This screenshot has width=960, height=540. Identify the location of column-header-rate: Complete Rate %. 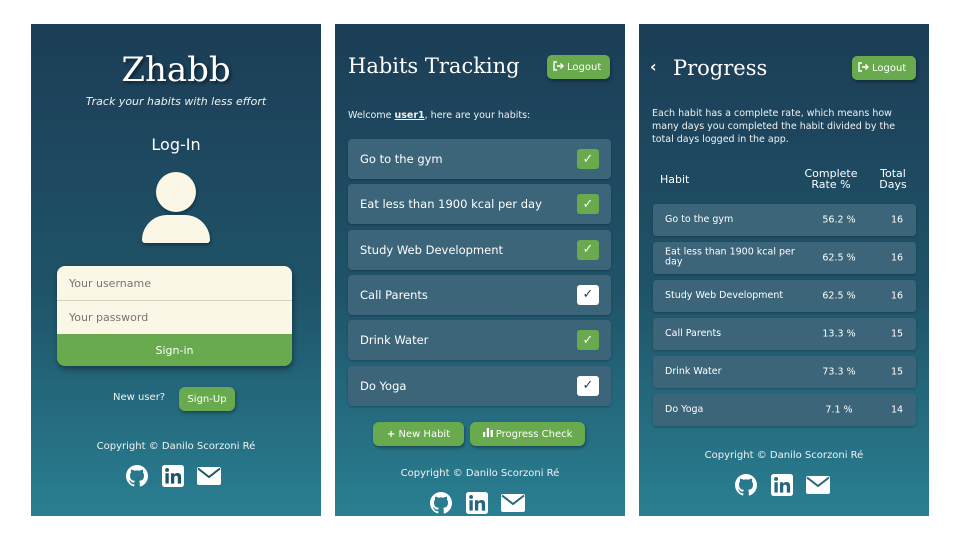
(831, 179).